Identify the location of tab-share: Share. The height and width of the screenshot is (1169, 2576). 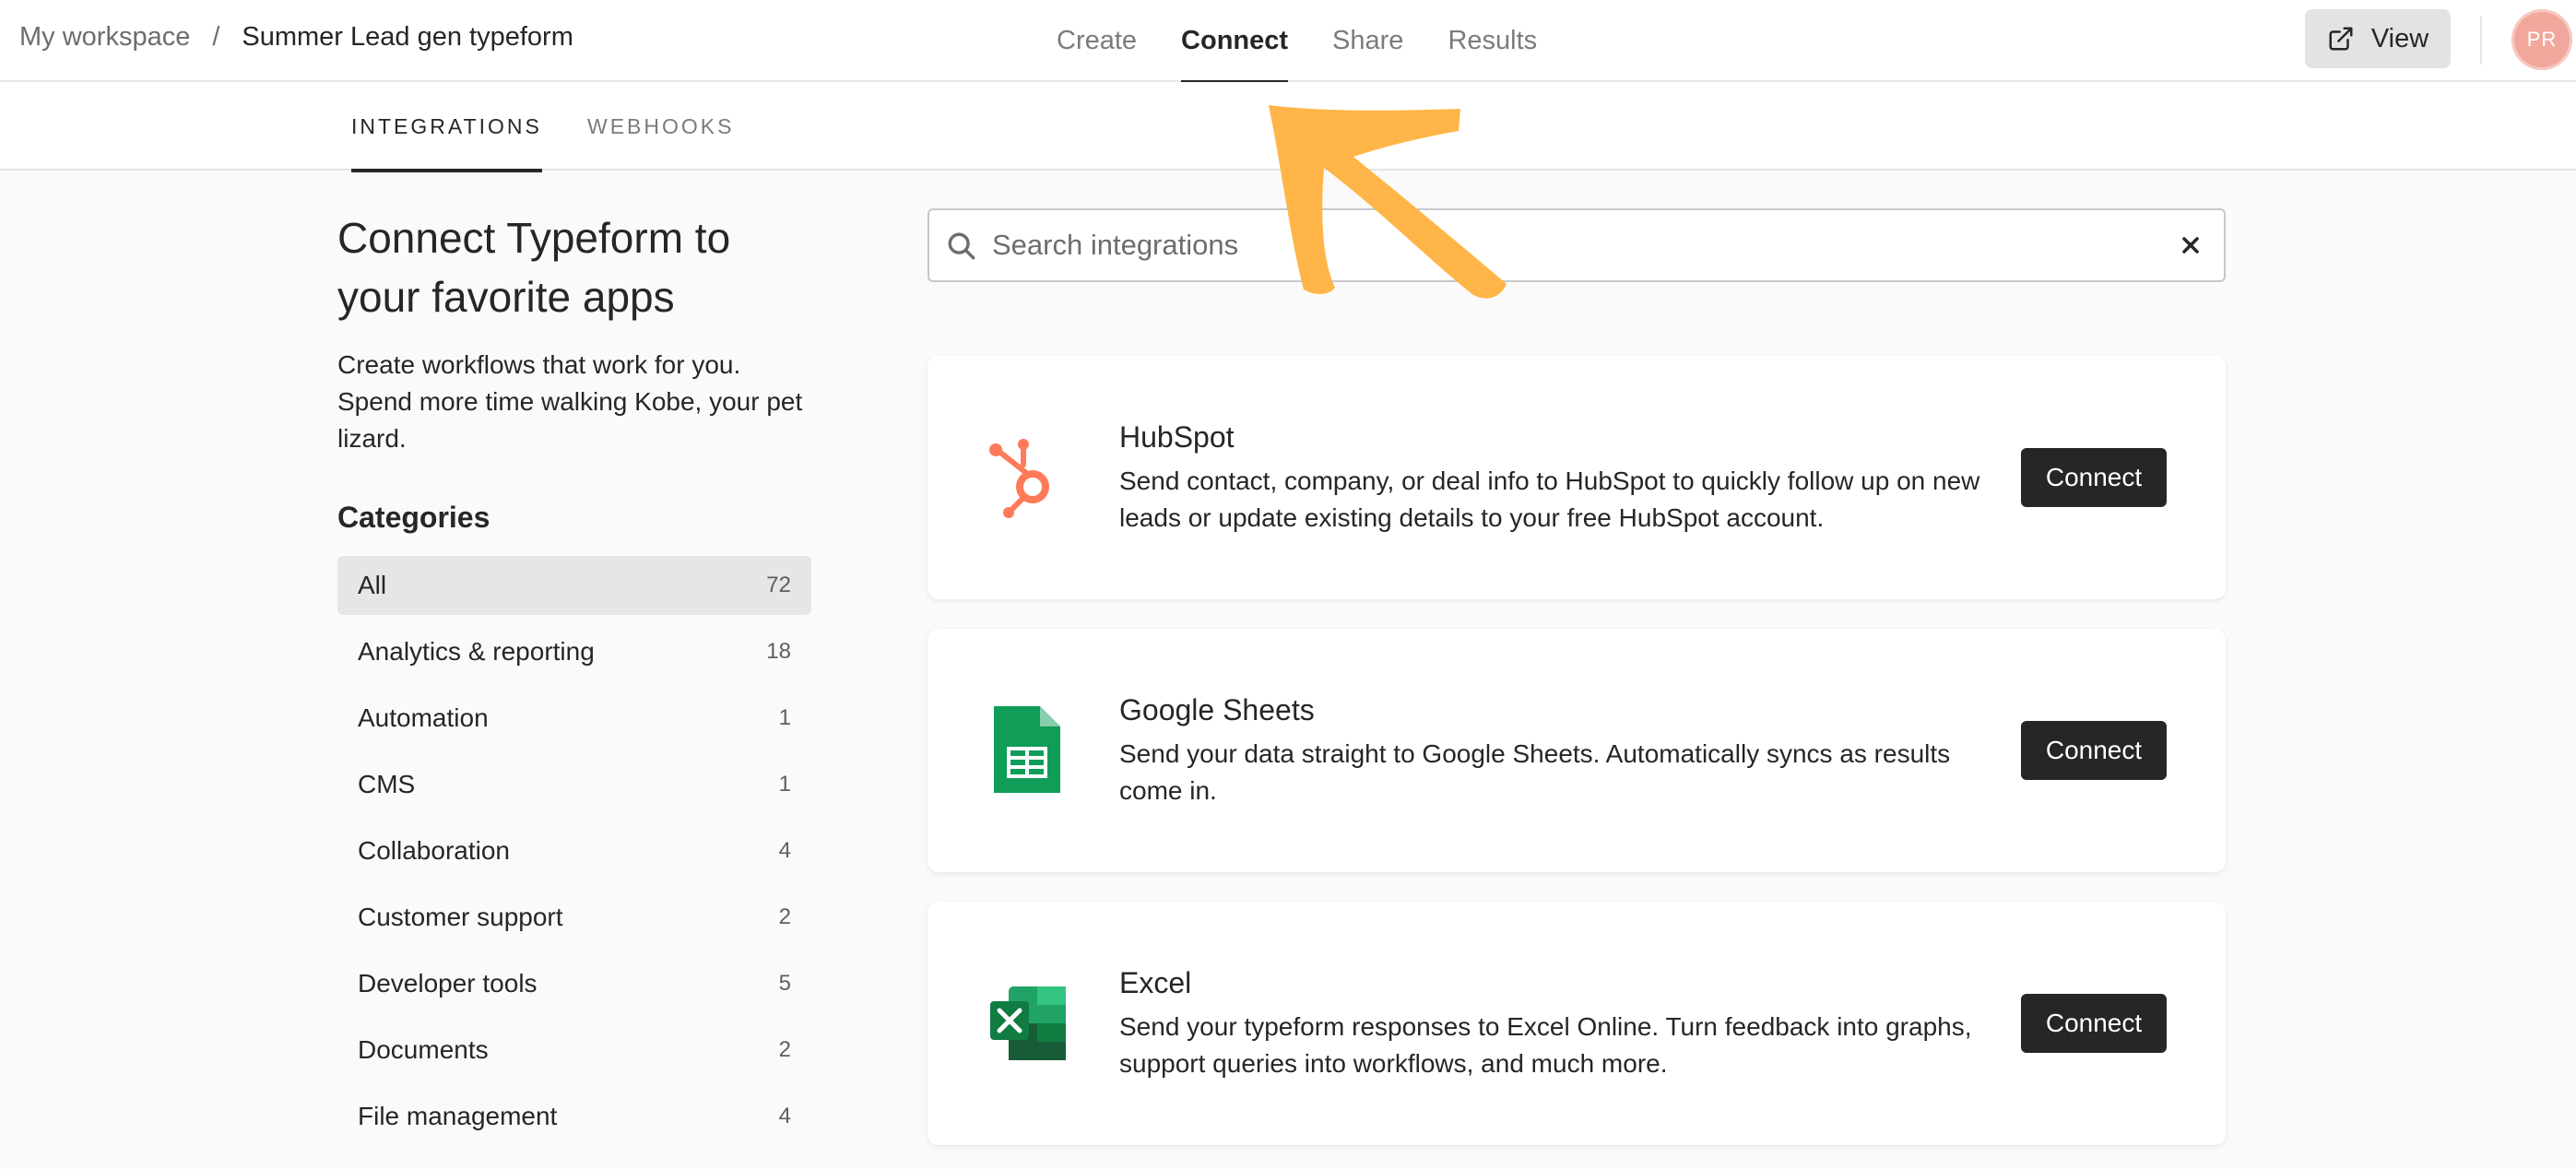
(1367, 41).